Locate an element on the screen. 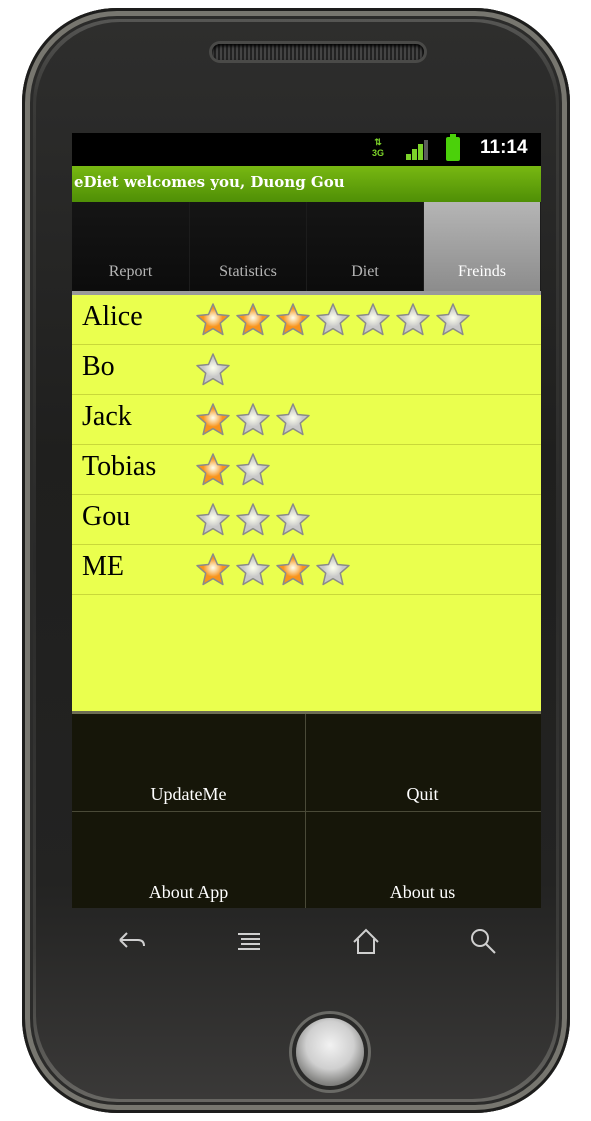  tab-label: Report is located at coordinates (130, 271).